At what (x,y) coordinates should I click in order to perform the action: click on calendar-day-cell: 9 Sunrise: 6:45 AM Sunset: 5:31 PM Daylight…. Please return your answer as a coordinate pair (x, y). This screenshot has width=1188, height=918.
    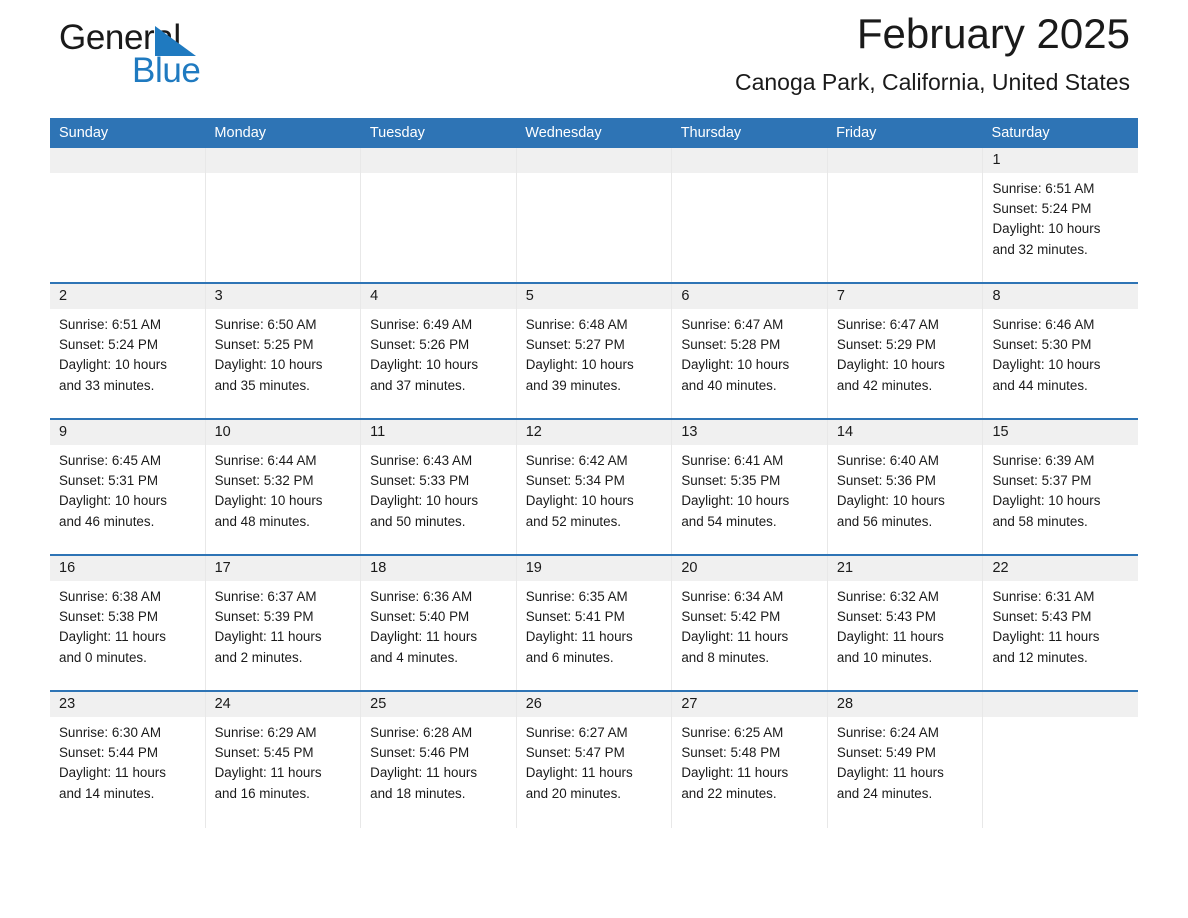
    Looking at the image, I should click on (128, 487).